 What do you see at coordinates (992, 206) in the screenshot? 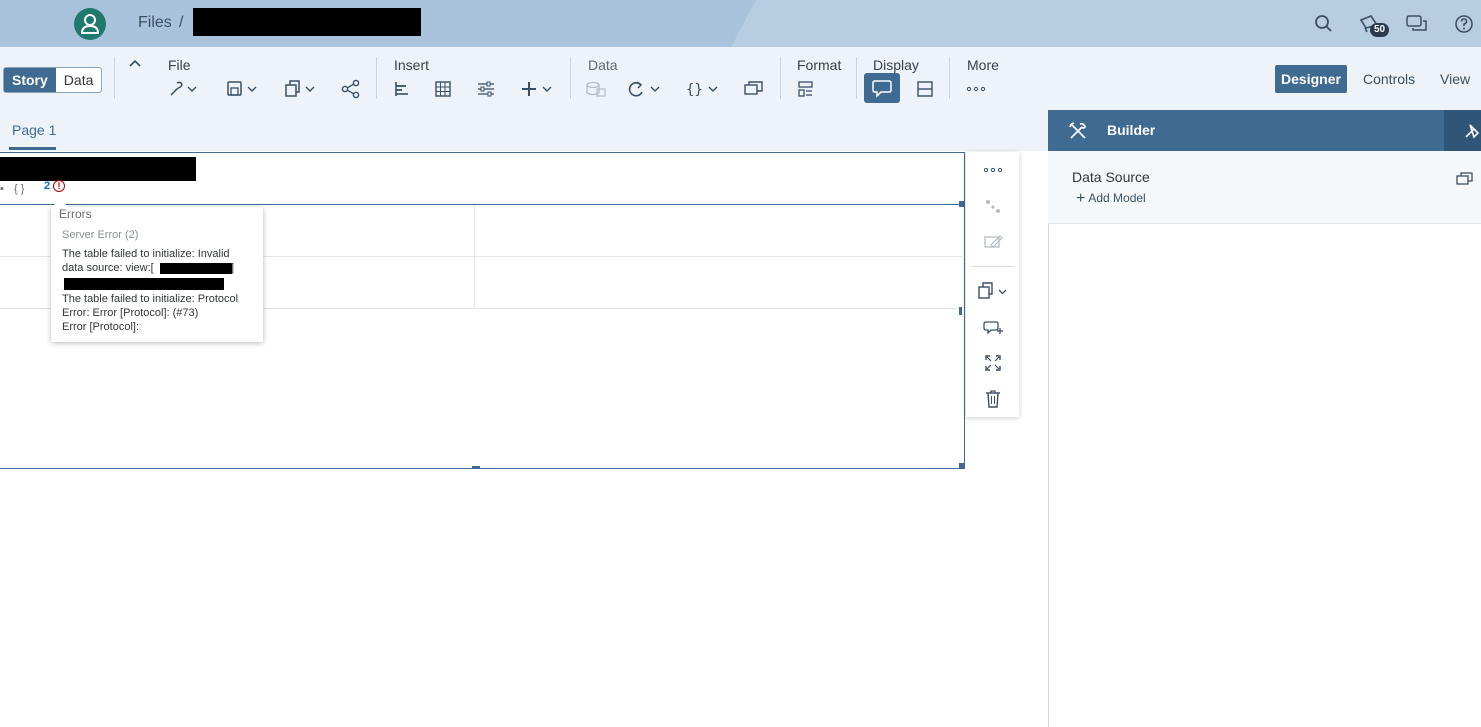
I see `linked-widgets-icon` at bounding box center [992, 206].